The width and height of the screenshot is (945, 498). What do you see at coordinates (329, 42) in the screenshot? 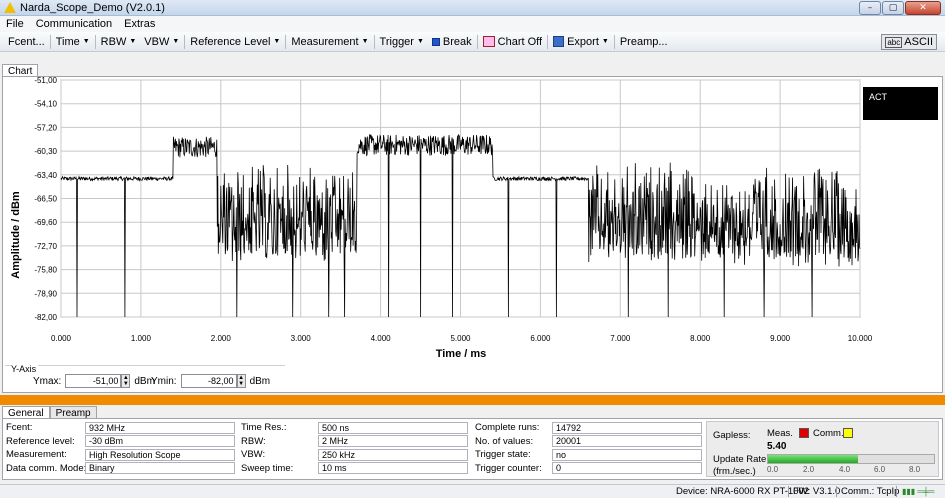
I see `measurement-dropdown: Measurement ▼` at bounding box center [329, 42].